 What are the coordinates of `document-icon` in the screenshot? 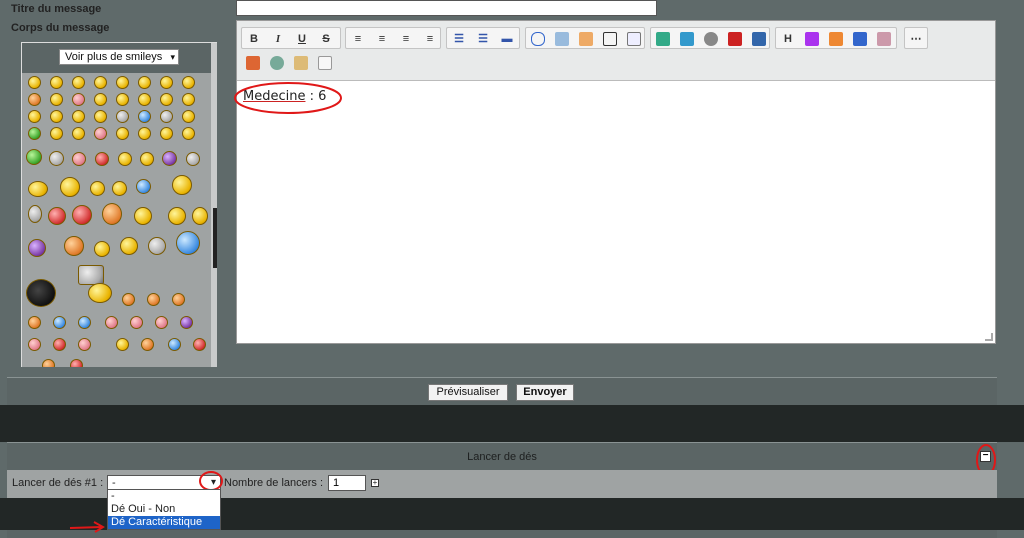 It's located at (325, 63).